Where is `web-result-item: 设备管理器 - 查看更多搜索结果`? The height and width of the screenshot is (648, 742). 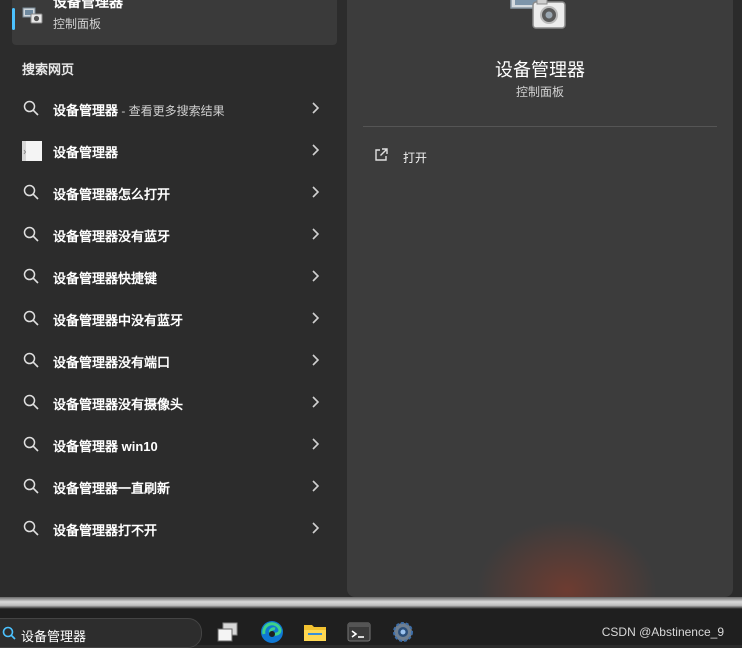
web-result-item: 设备管理器 - 查看更多搜索结果 is located at coordinates (173, 108).